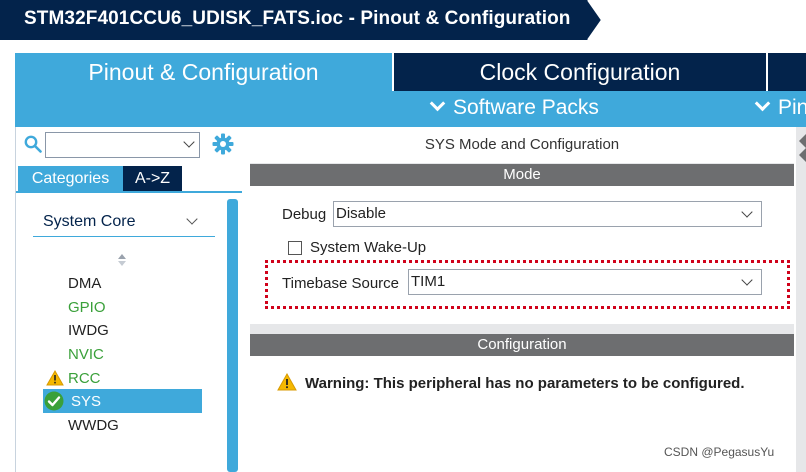  I want to click on alphabetical-view-button: A->Z, so click(152, 178).